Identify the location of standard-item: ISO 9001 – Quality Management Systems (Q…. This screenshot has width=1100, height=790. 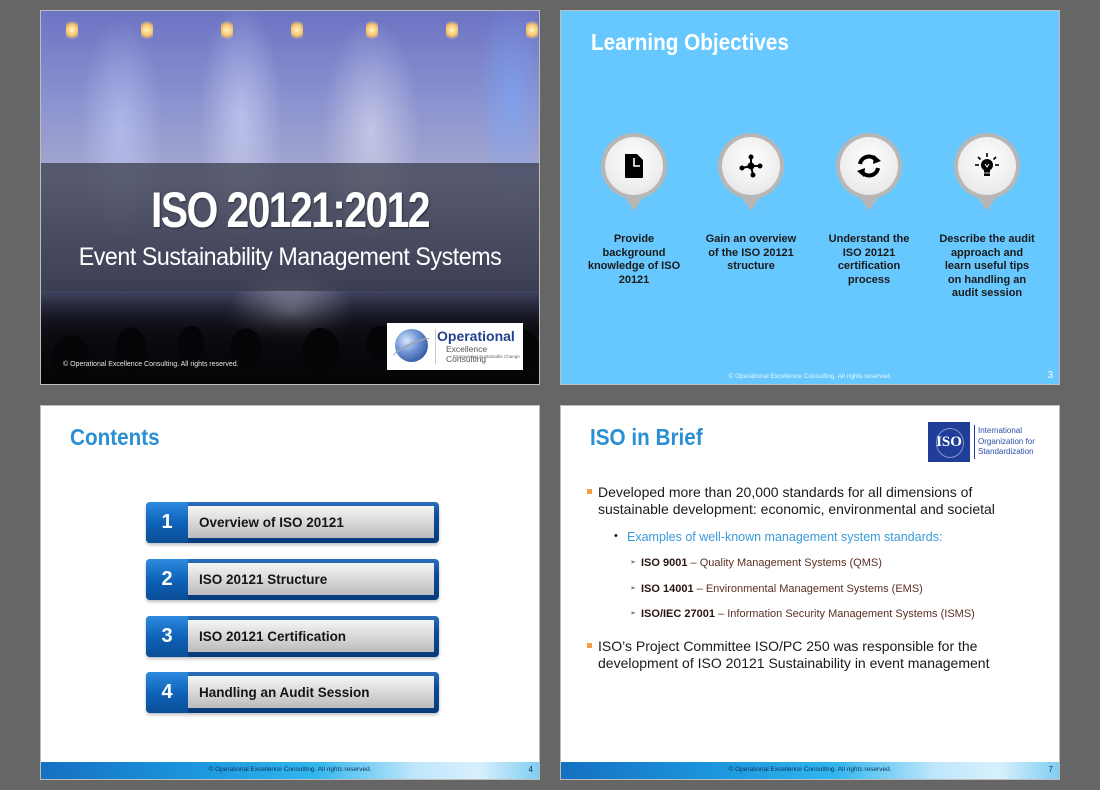
(756, 563).